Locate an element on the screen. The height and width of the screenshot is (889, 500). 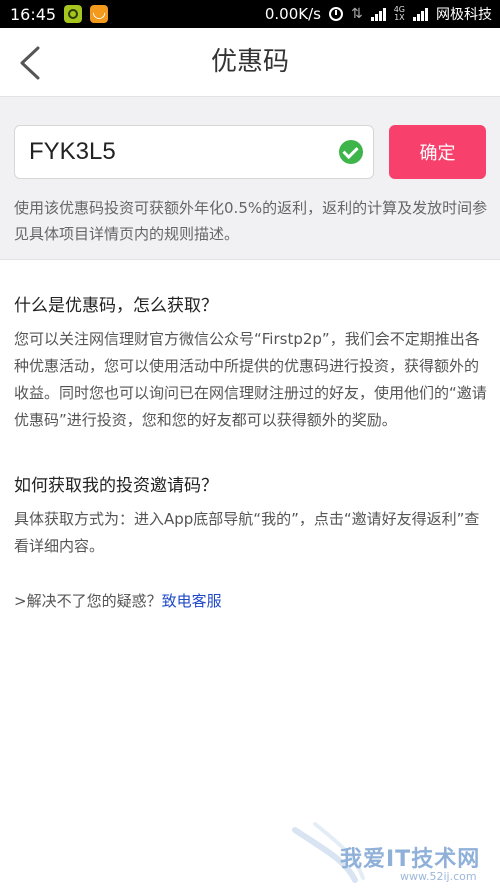
faq-body: 具体获取方式为：进入App底部导航“我的”，点击“邀请好友得返利”查看详细内容。 is located at coordinates (247, 532).